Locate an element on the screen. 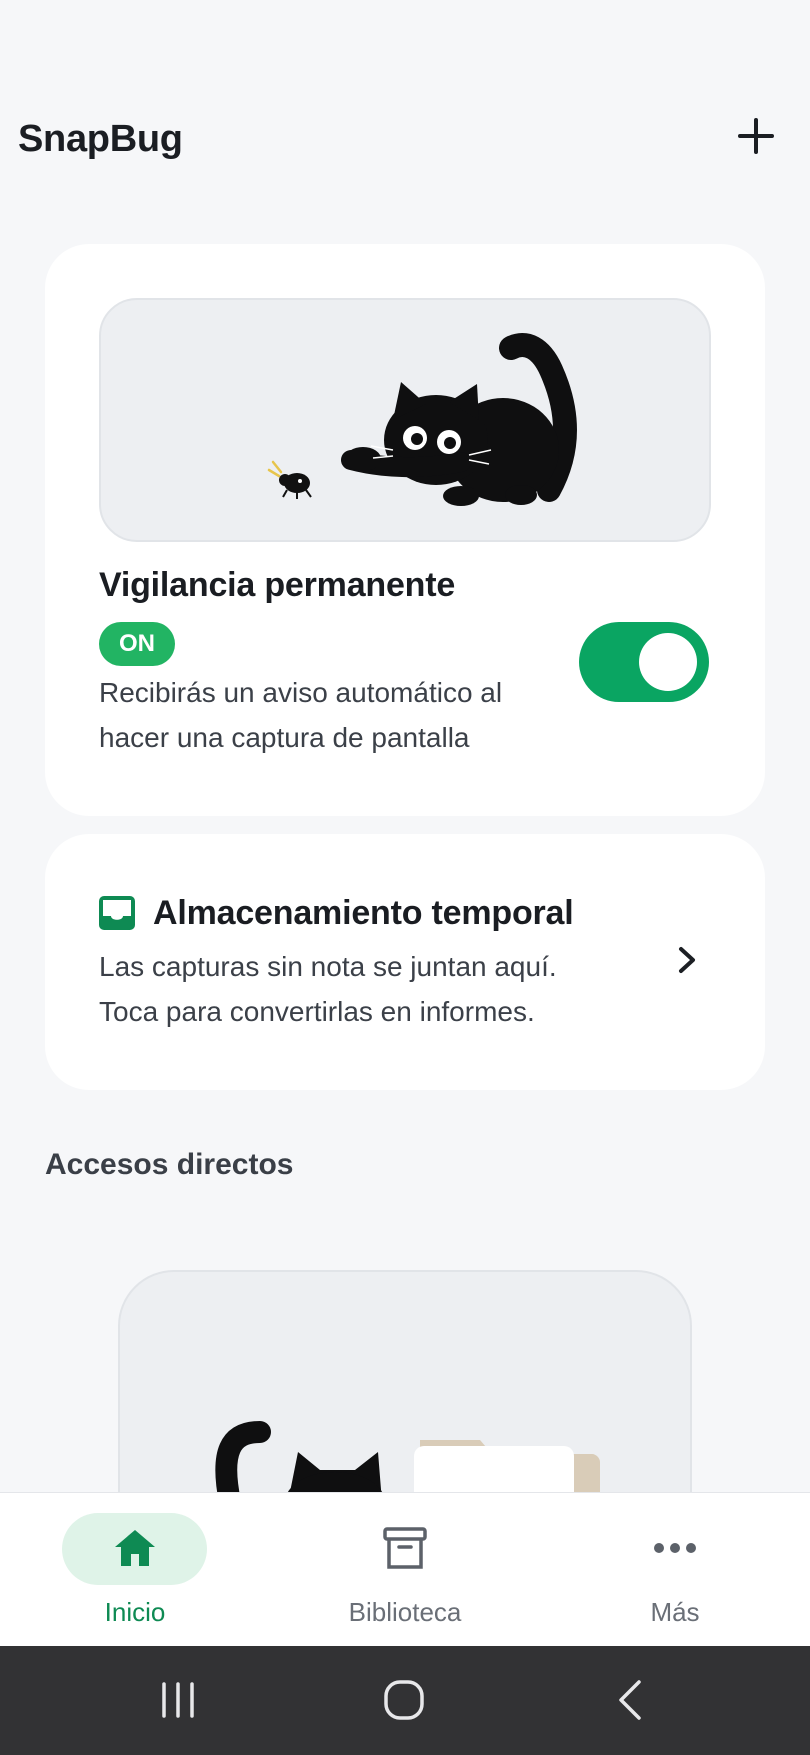 The image size is (810, 1755). shortcuts-section-title: Accesos directos is located at coordinates (169, 1164).